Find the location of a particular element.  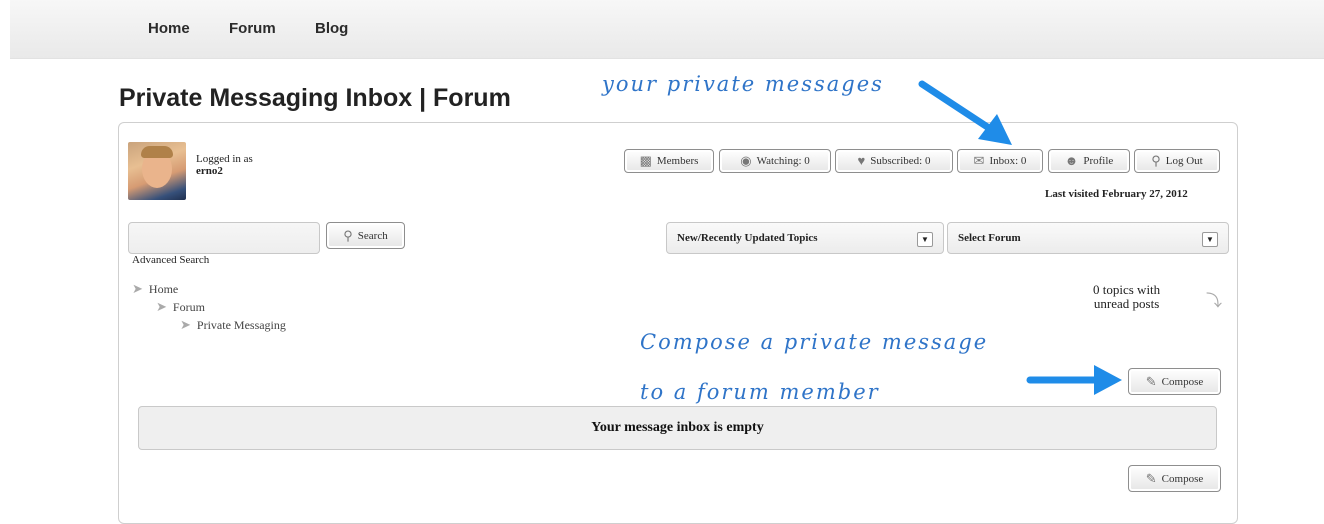

empty-inbox-message: Your message inbox is empty is located at coordinates (677, 428).